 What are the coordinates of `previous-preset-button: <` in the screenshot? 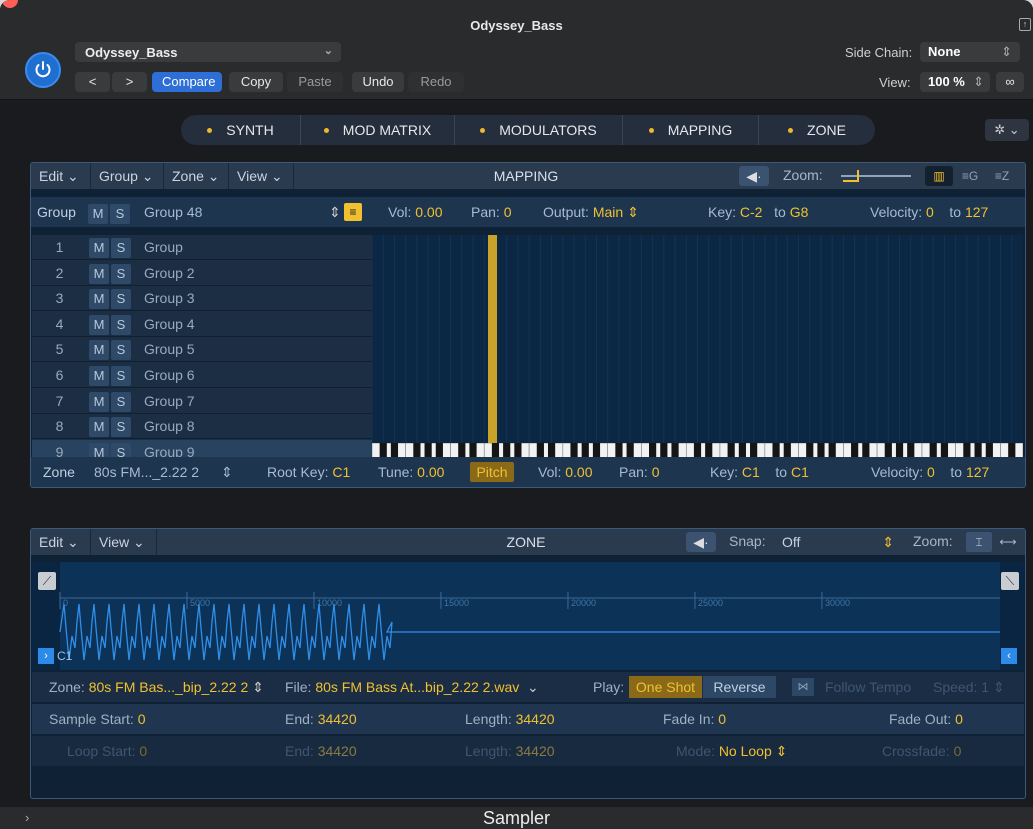 It's located at (92, 82).